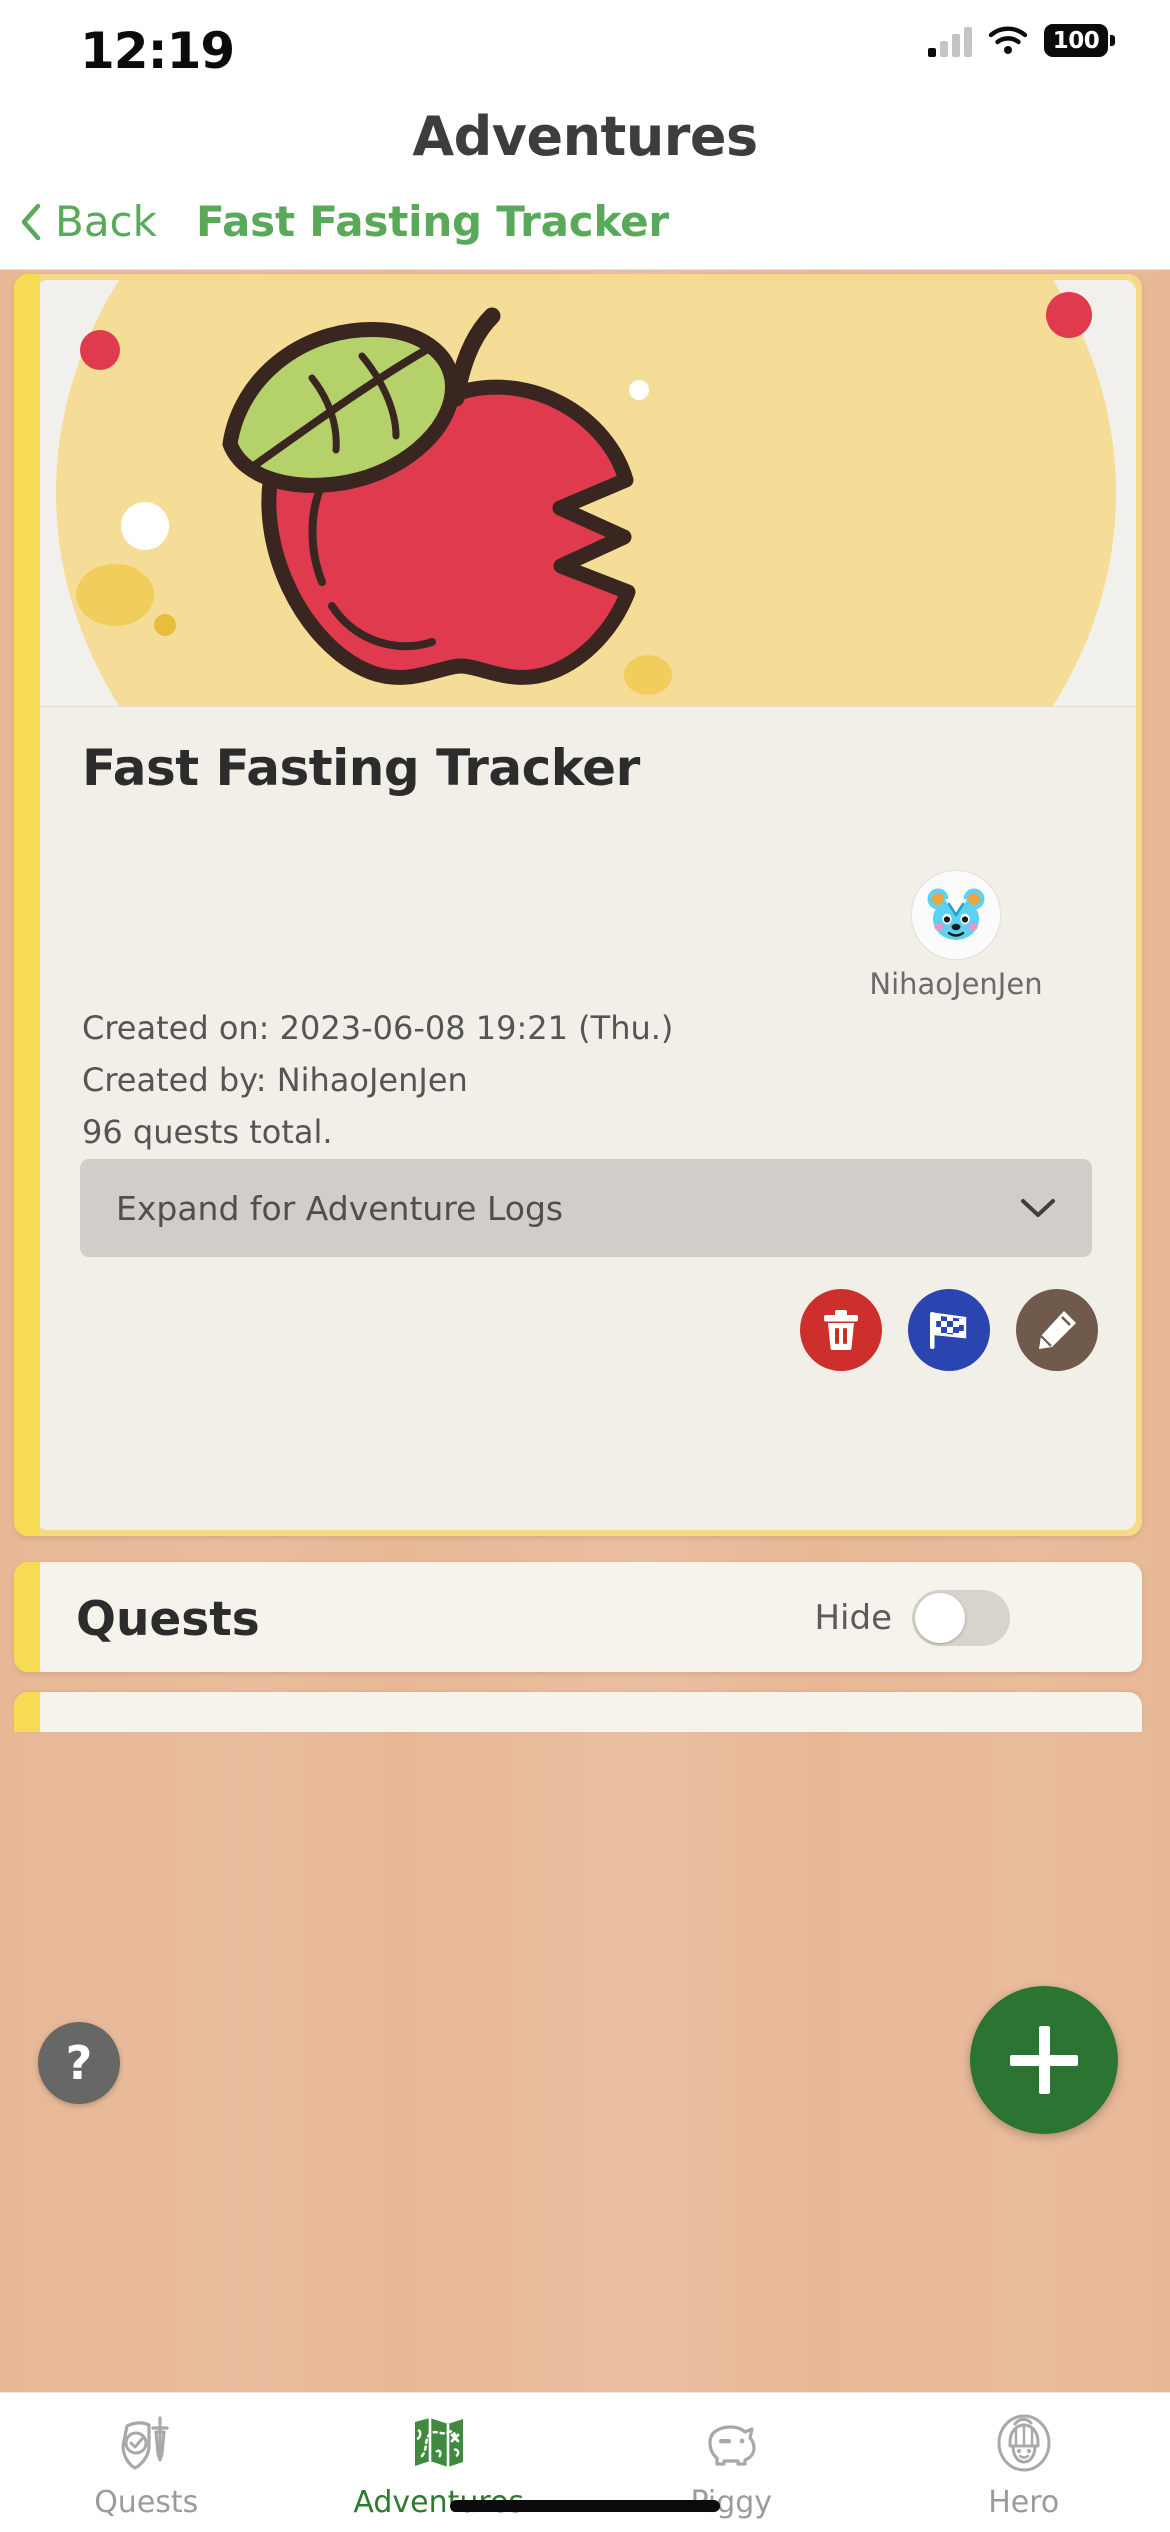 This screenshot has height=2532, width=1170. Describe the element at coordinates (106, 221) in the screenshot. I see `back-button-label: Back` at that location.